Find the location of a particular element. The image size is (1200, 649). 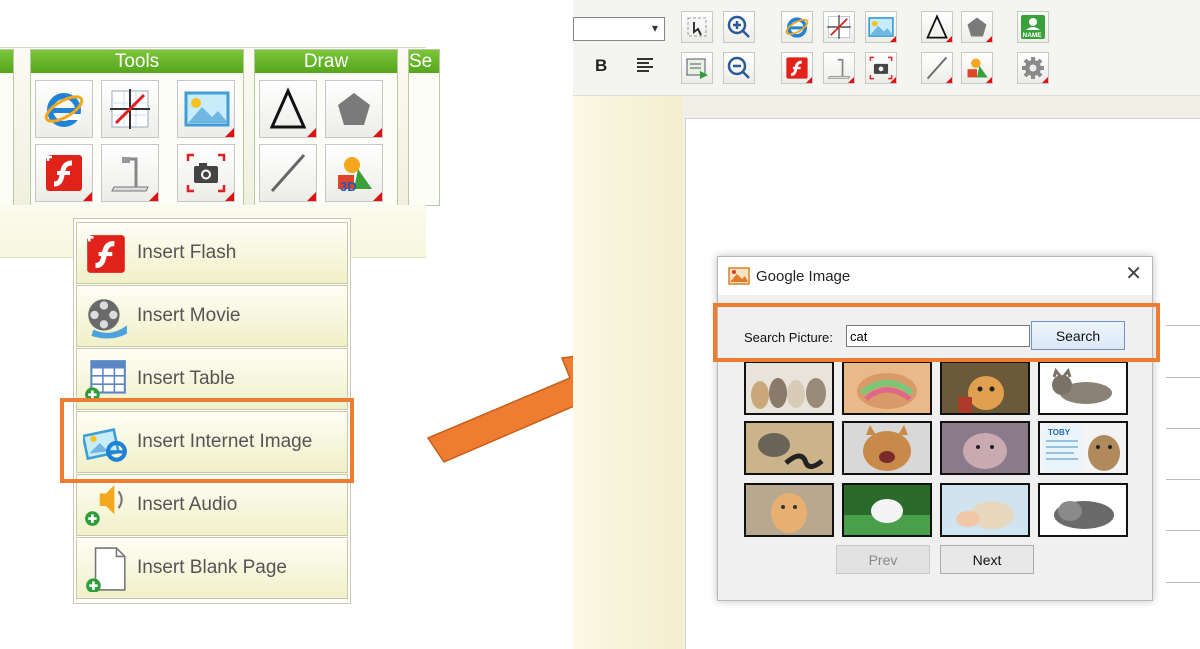

name-badge-label: NAME is located at coordinates (1033, 35).